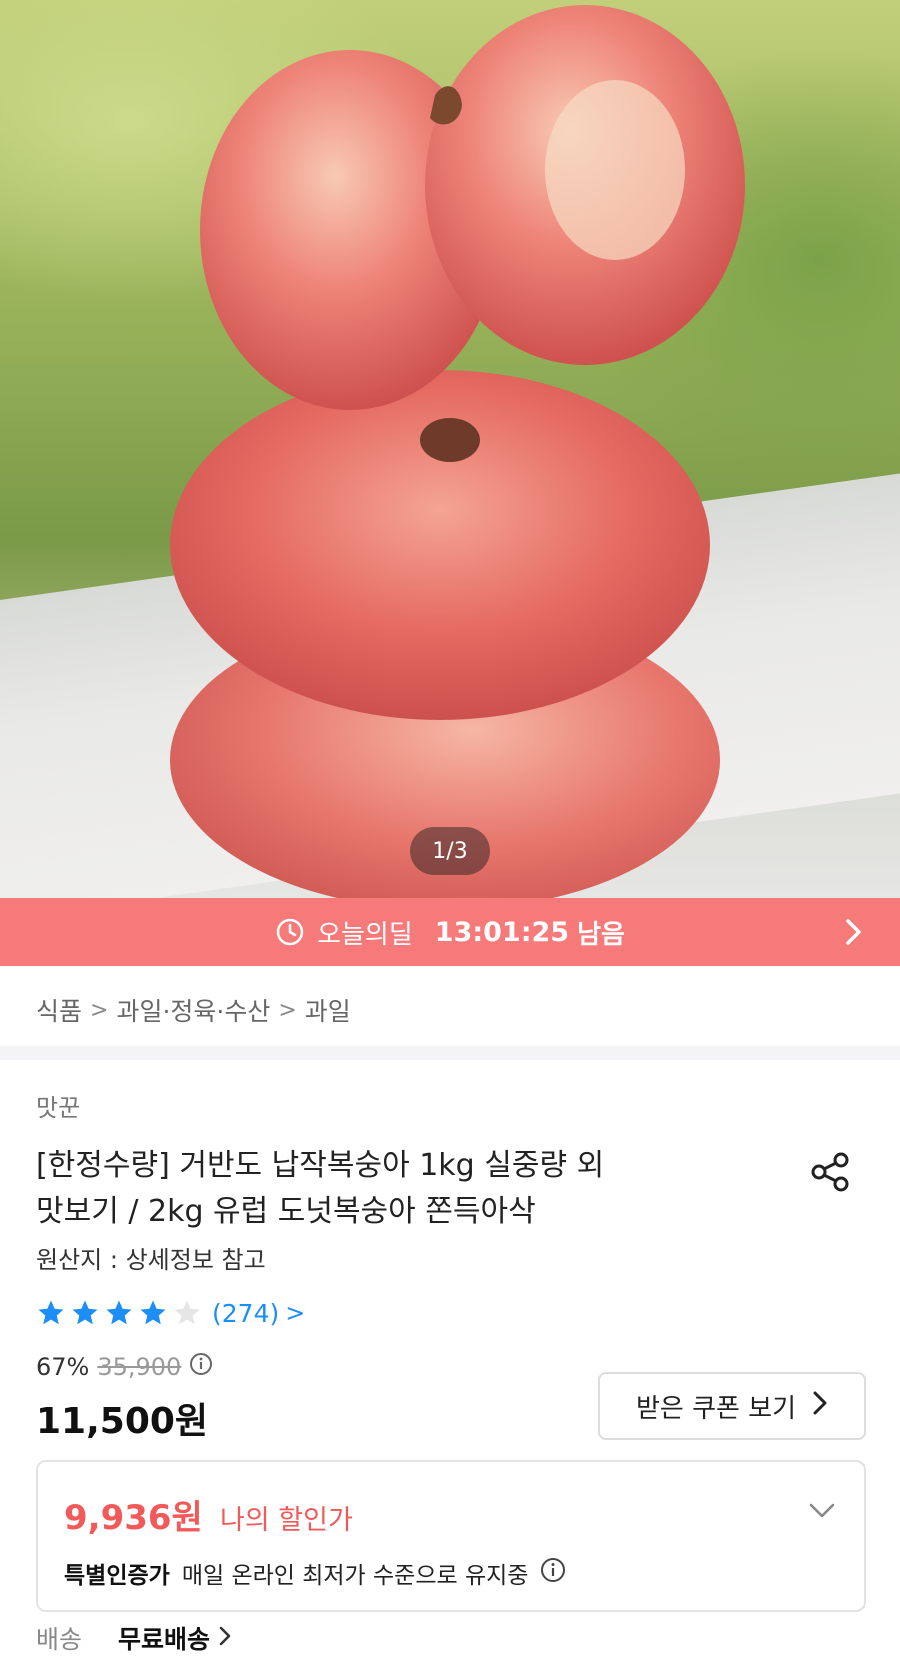 Image resolution: width=900 pixels, height=1656 pixels. Describe the element at coordinates (286, 1211) in the screenshot. I see `product-title-line-2: 맛보기 / 2kg 유럽 도넛복숭아 쫀득아삭` at that location.